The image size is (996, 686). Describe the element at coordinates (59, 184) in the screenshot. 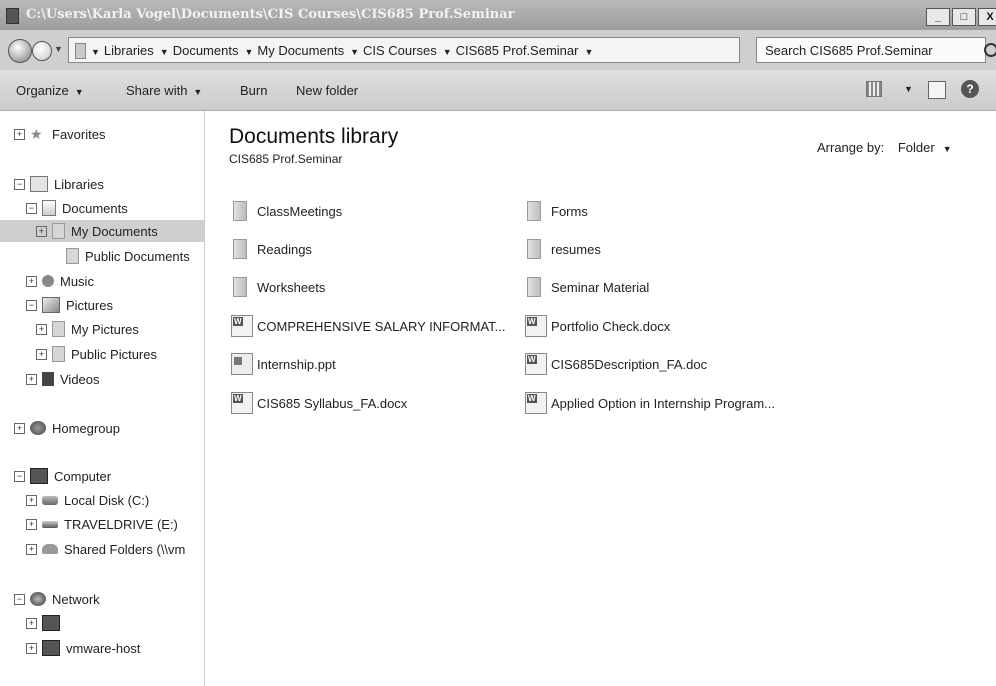

I see `nav-libraries: − Libraries` at that location.